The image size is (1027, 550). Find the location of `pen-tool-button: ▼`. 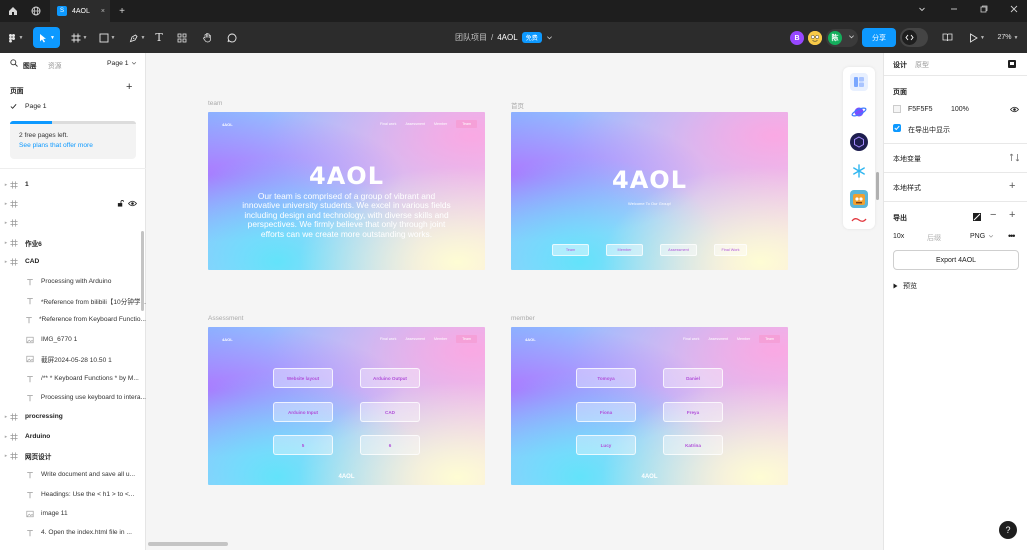

pen-tool-button: ▼ is located at coordinates (137, 37).